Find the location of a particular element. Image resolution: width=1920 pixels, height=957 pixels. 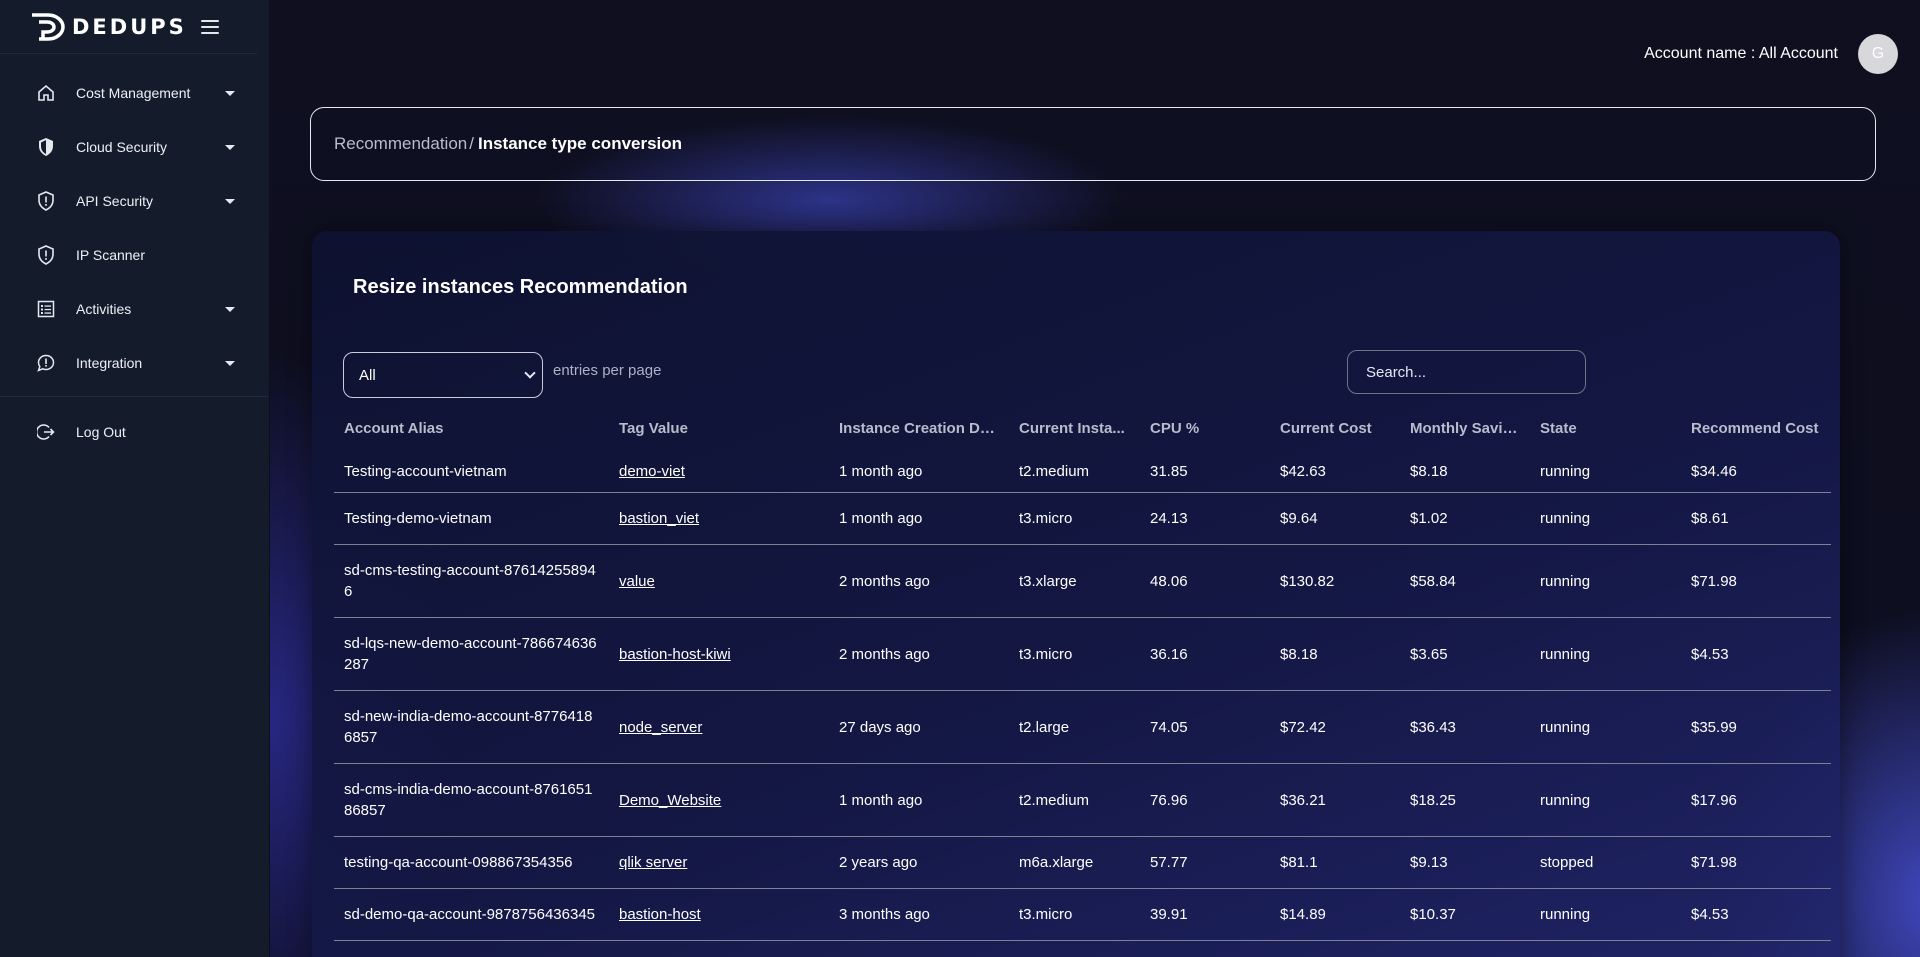

creation-date-cell: 2 months ago is located at coordinates (884, 581).